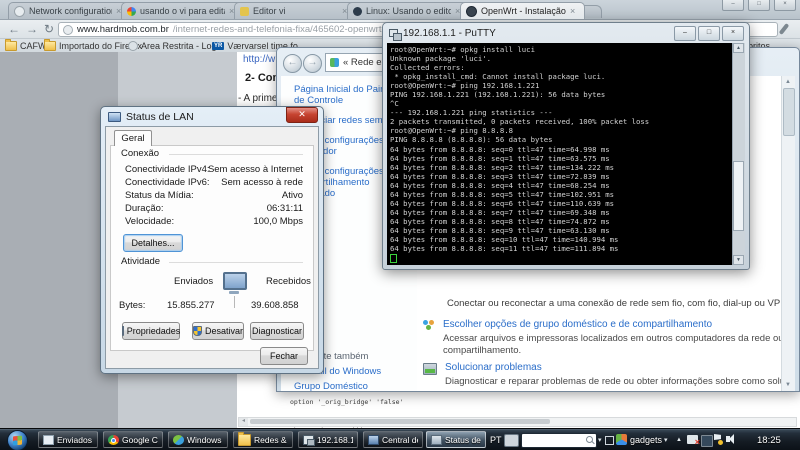 Image resolution: width=800 pixels, height=450 pixels. I want to click on dialog-title: Status de LAN, so click(160, 116).